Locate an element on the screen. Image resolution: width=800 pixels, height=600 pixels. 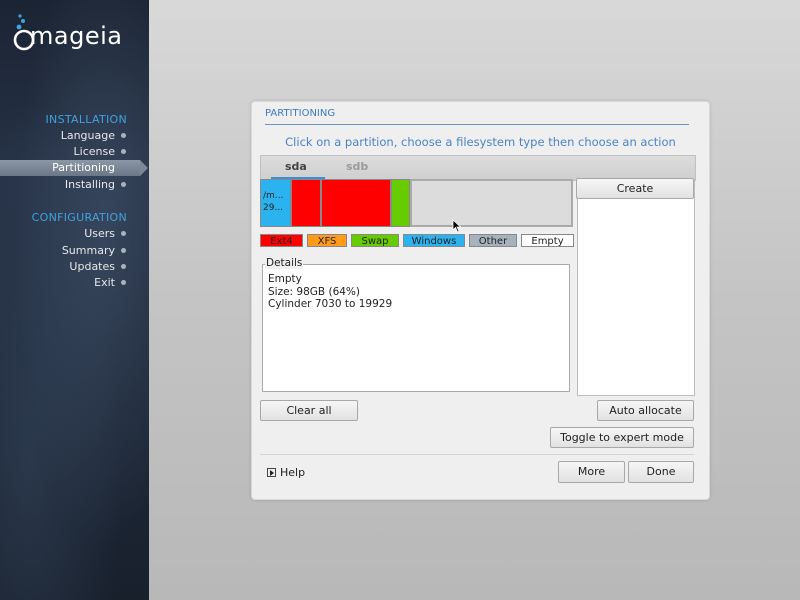
sidebar-item-label: License is located at coordinates (94, 151).